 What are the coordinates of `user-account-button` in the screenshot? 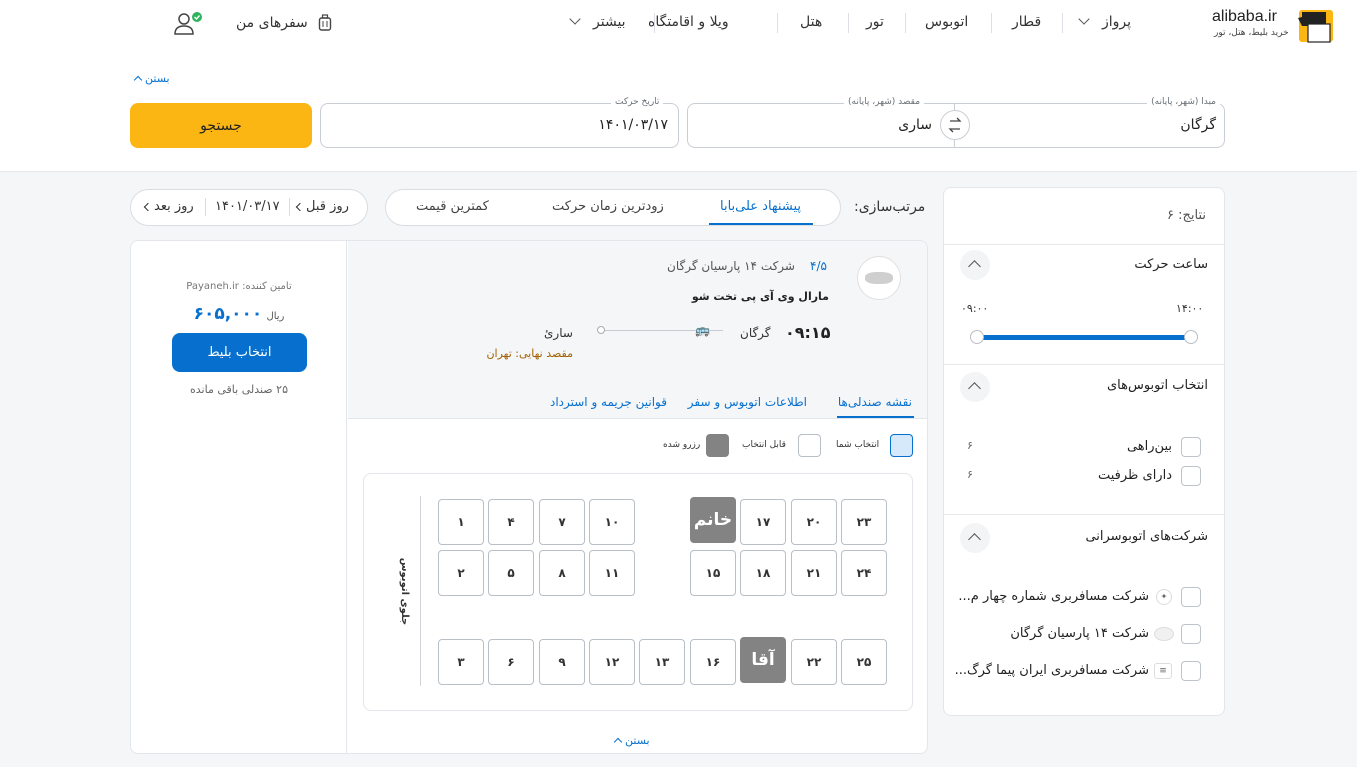 It's located at (187, 24).